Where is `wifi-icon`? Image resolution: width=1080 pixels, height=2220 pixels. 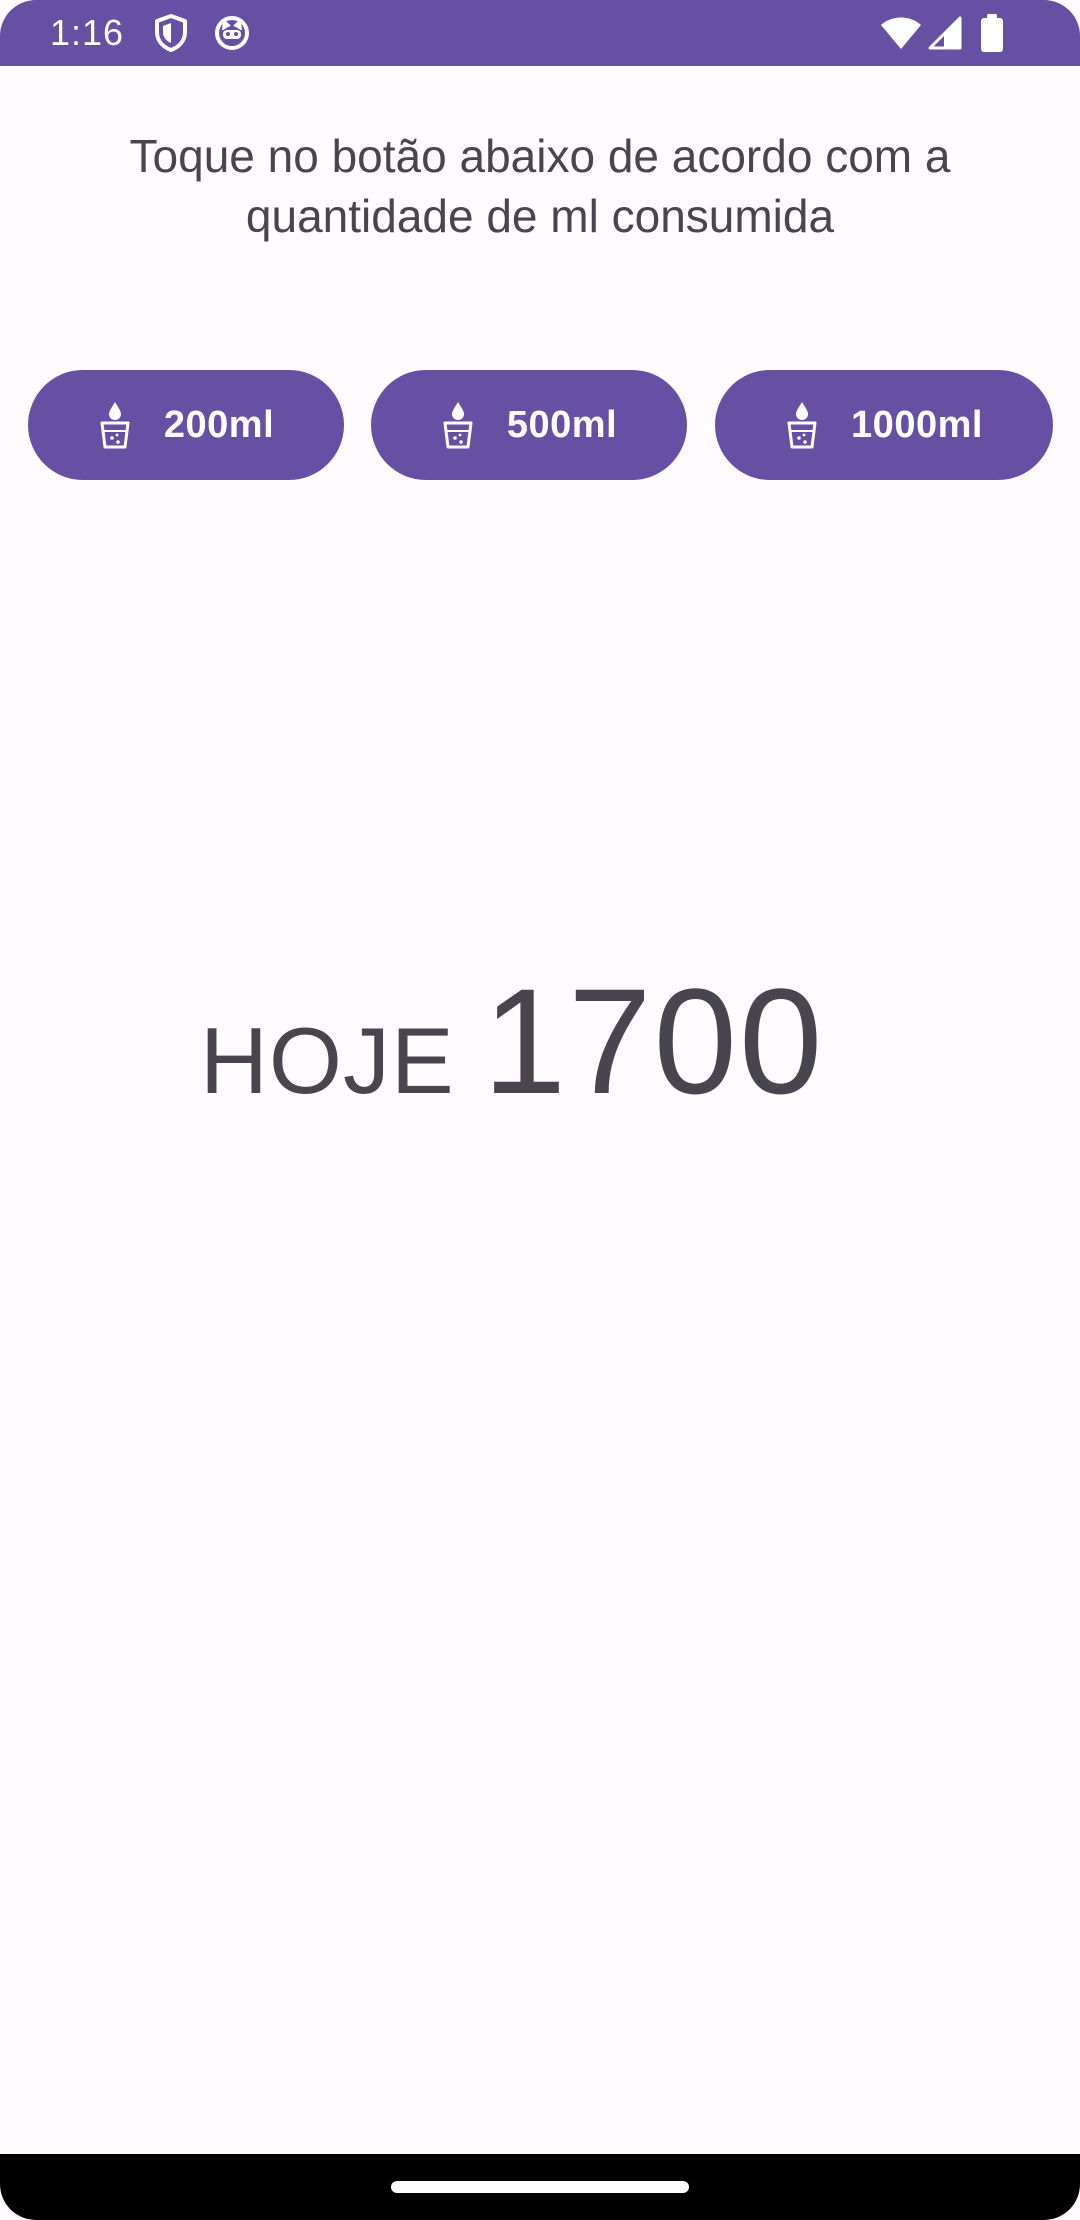 wifi-icon is located at coordinates (901, 33).